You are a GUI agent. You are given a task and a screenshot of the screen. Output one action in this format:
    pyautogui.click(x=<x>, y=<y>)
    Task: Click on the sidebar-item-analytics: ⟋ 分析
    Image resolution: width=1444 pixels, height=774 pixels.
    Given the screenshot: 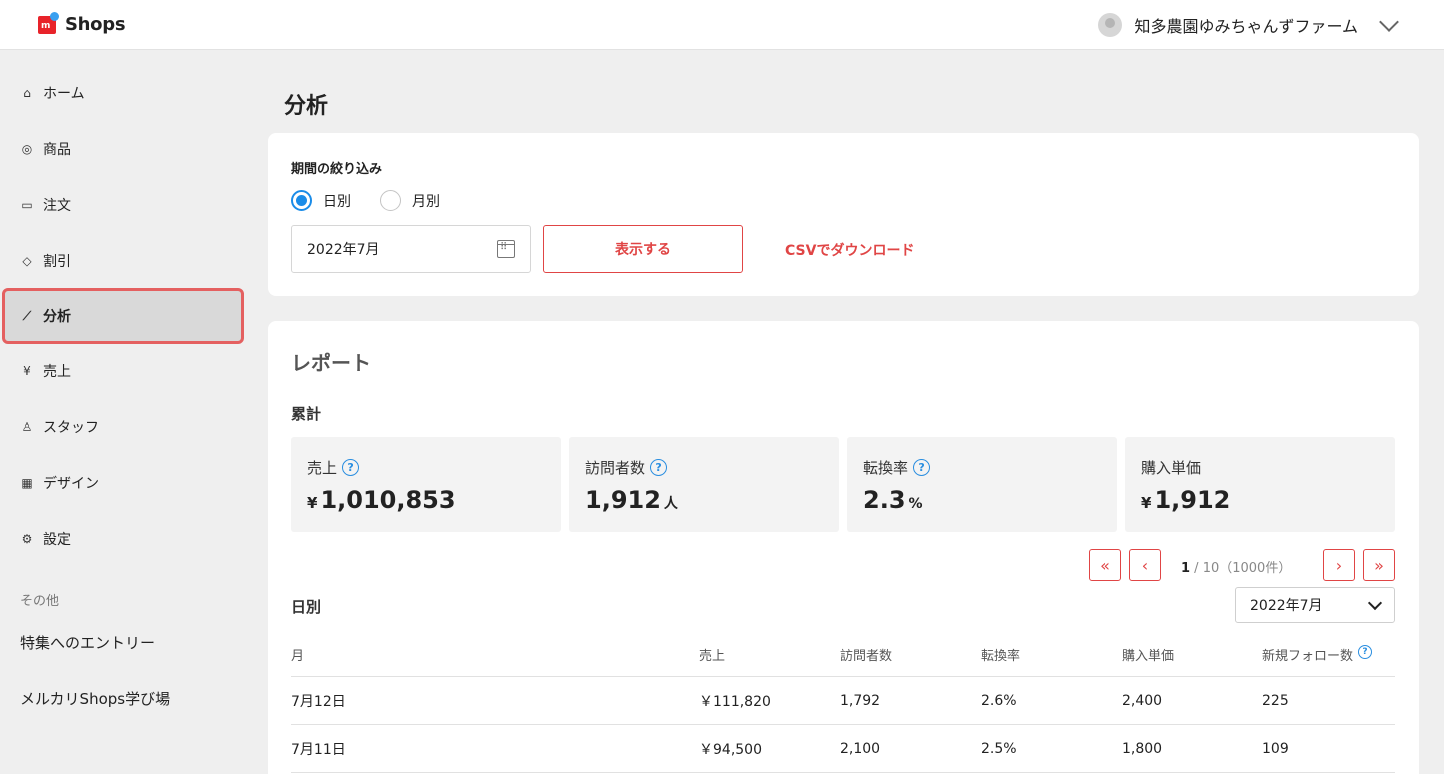 What is the action you would take?
    pyautogui.click(x=123, y=316)
    